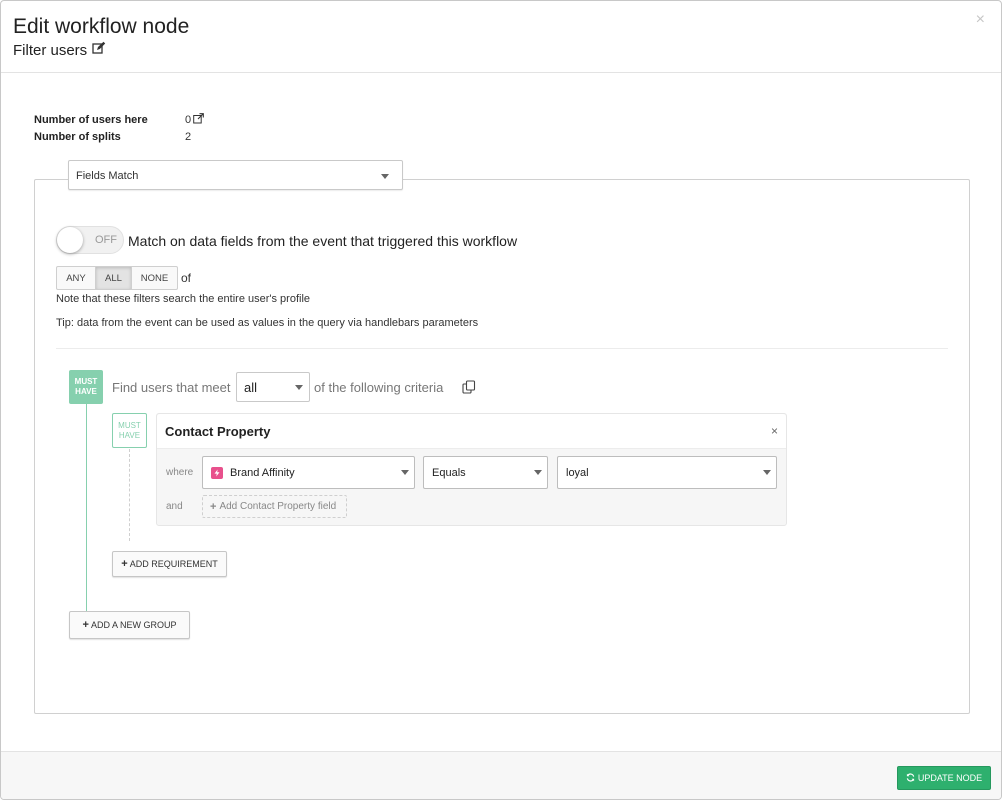  I want to click on add-group-button: + ADD A NEW GROUP, so click(129, 625).